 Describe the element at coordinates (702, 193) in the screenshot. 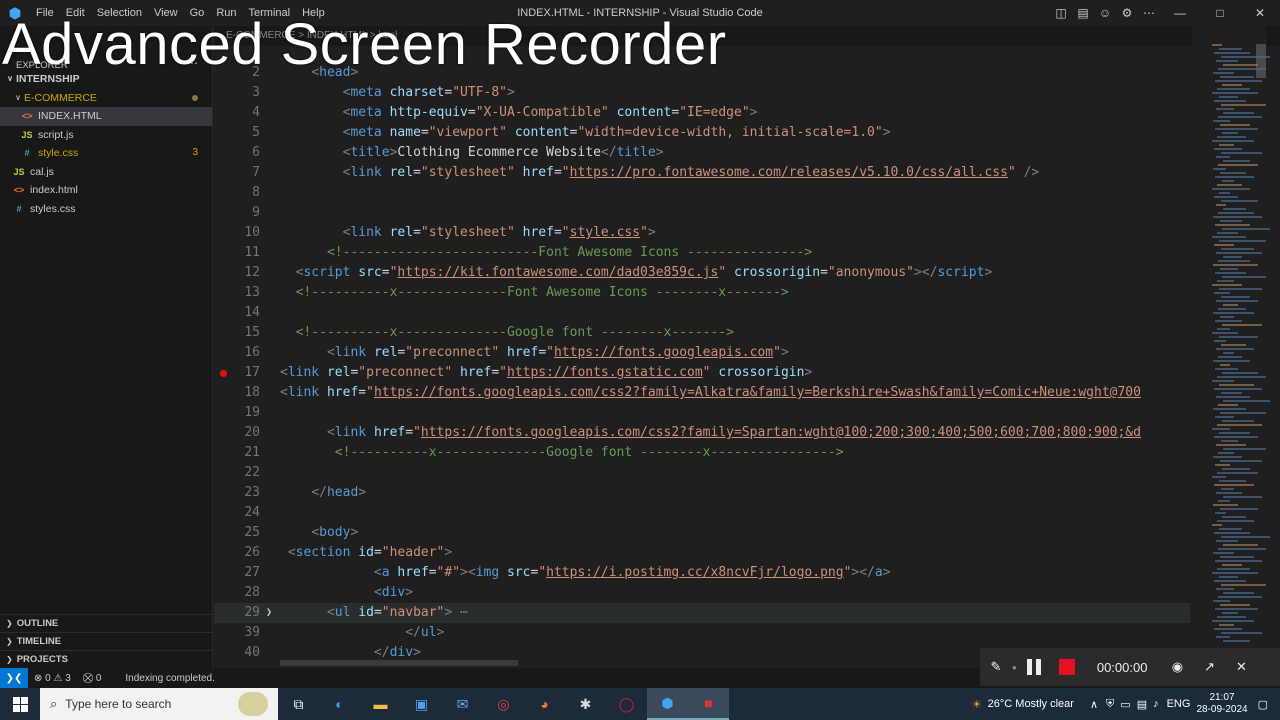

I see `code-line: 8` at that location.